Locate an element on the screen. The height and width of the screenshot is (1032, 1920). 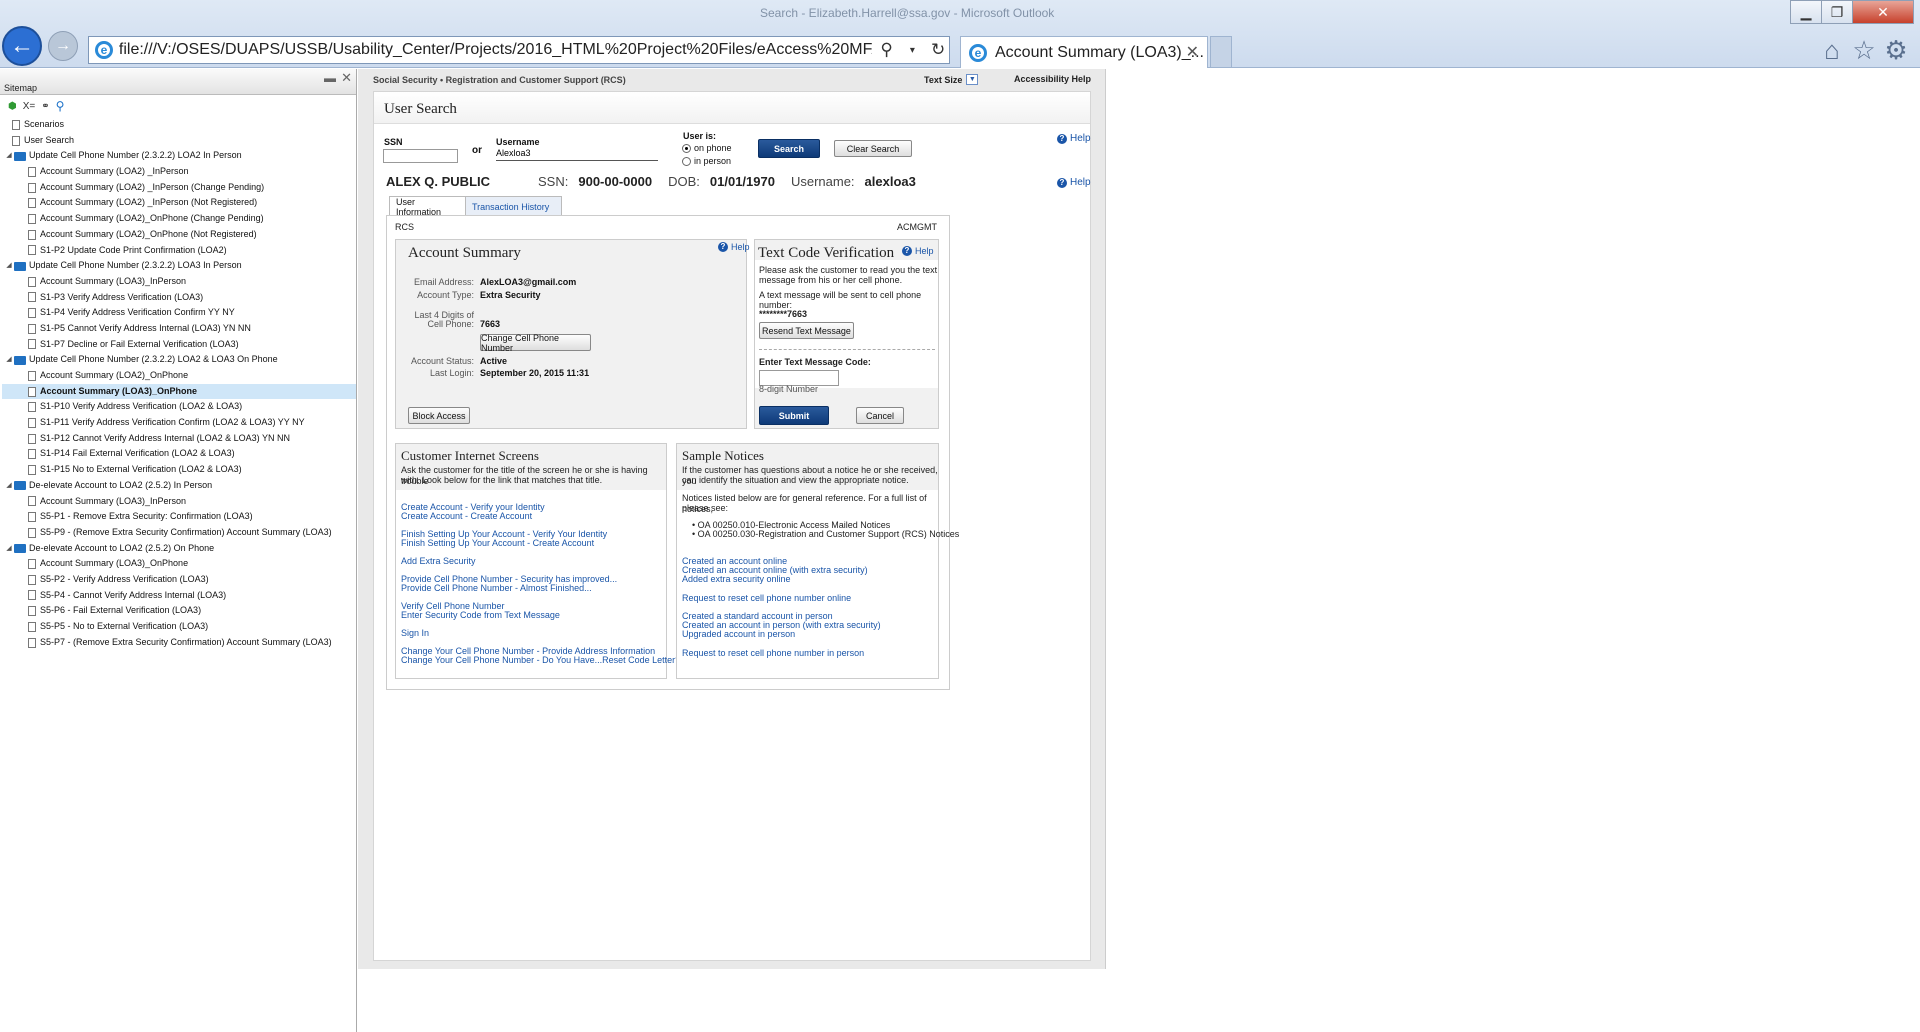
maximize-button: ❐ is located at coordinates (1837, 12).